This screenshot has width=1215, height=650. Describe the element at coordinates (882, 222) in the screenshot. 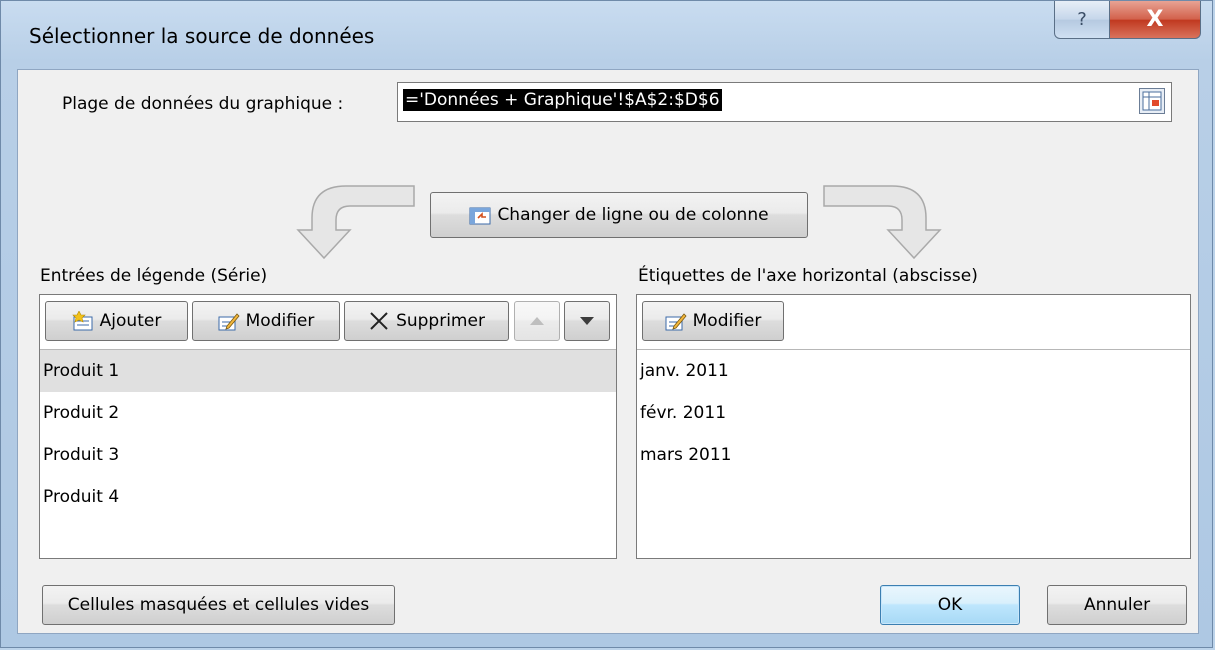

I see `right-curved-arrow-icon` at that location.